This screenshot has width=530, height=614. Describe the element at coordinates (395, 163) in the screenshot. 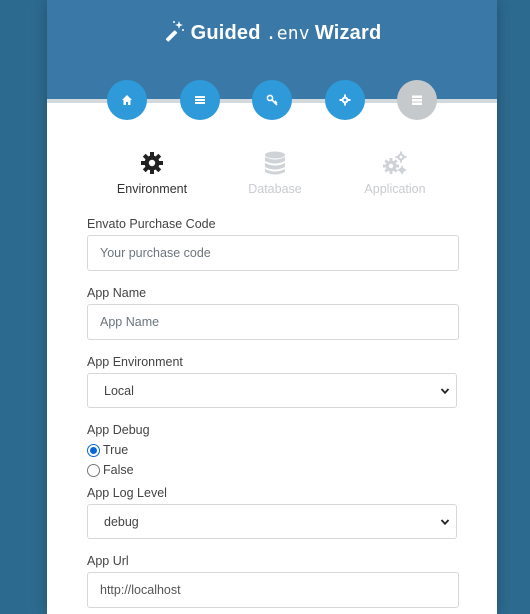

I see `cogs-icon` at that location.